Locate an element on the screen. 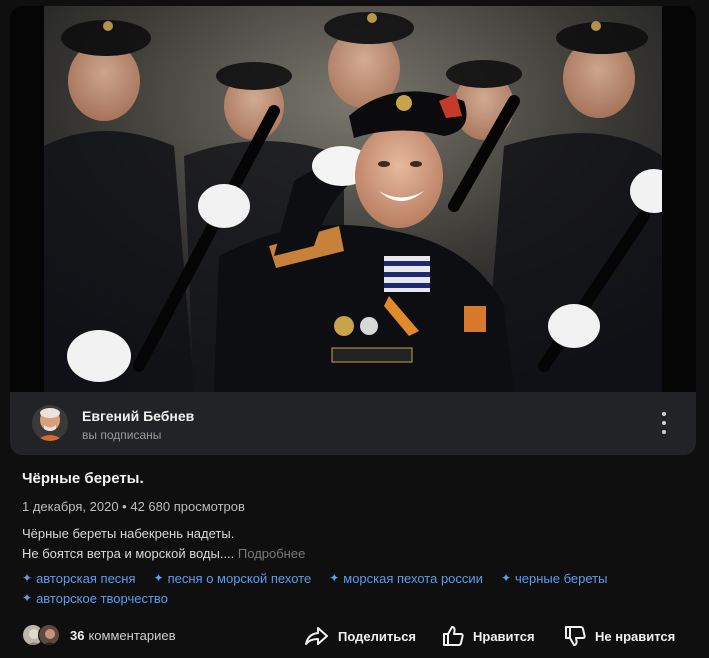 This screenshot has width=709, height=658. thumbs-down-icon is located at coordinates (575, 636).